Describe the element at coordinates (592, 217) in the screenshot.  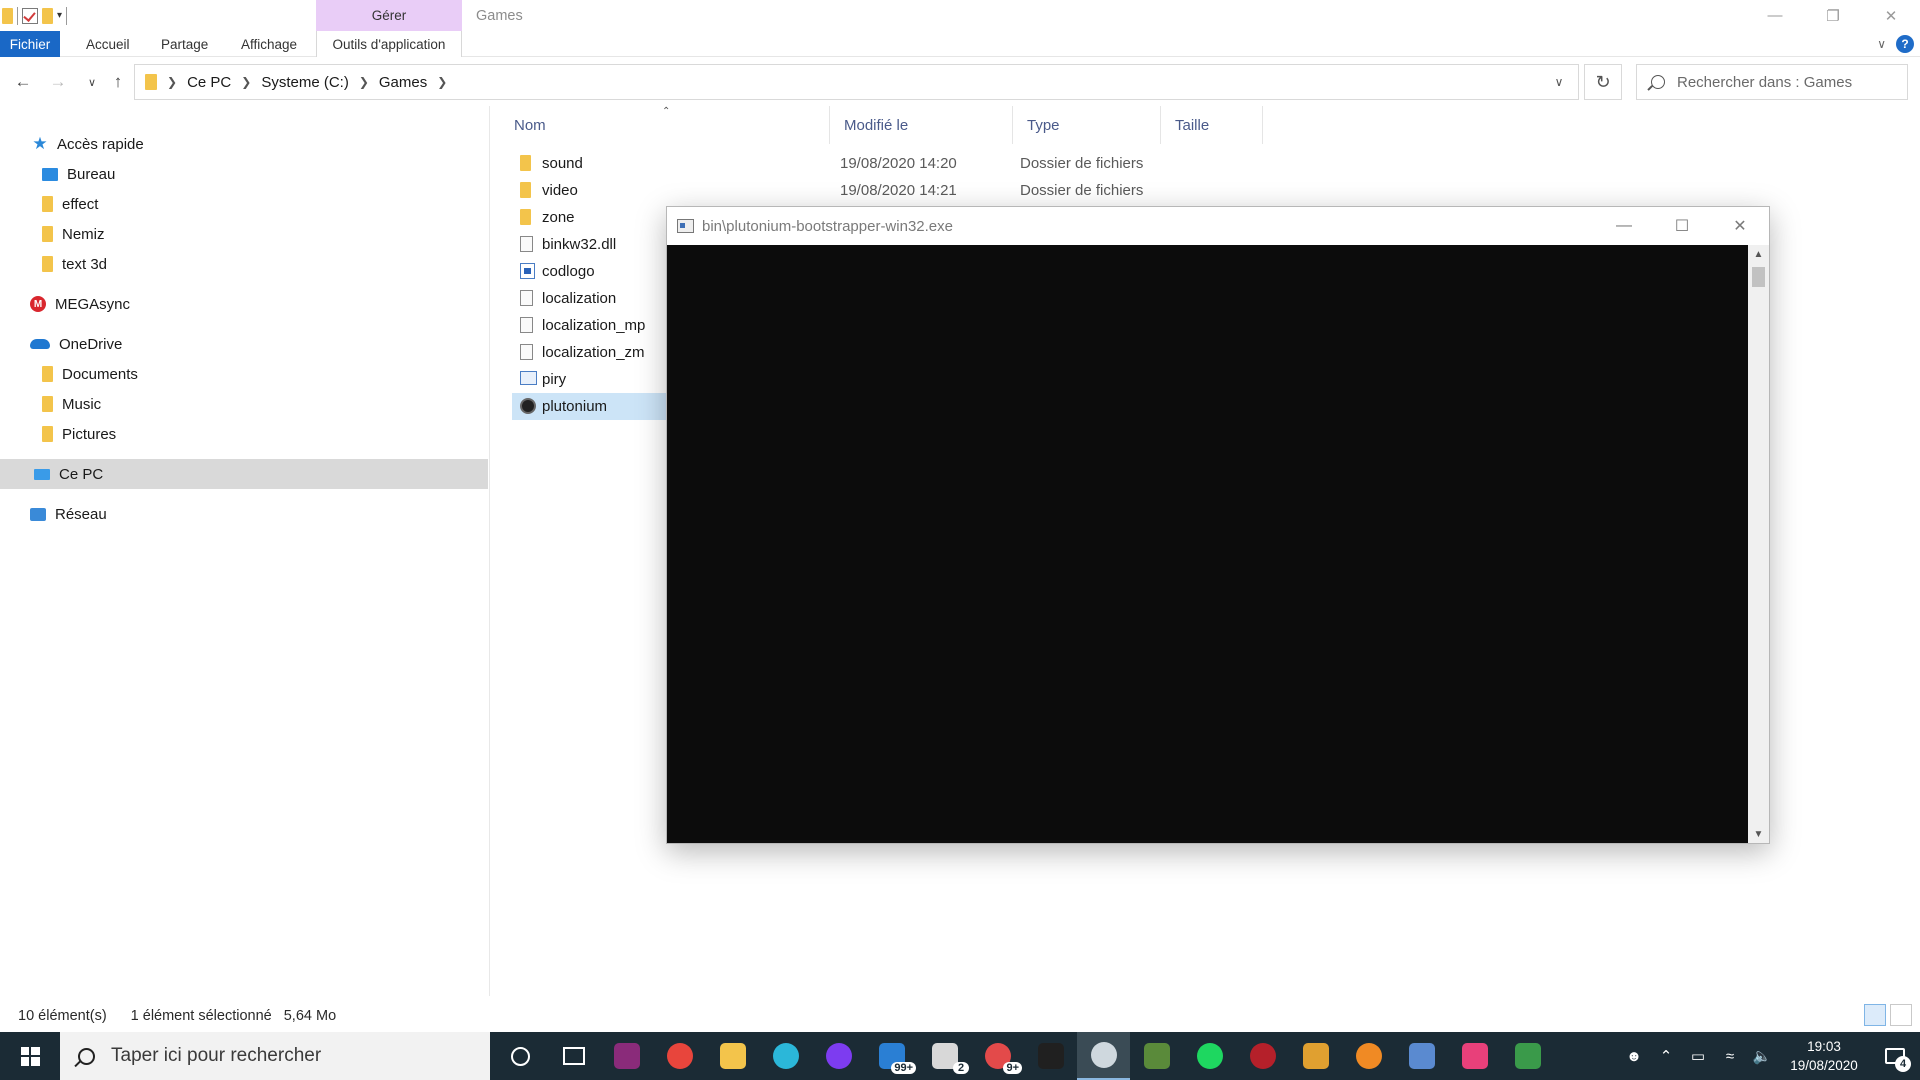
I see `file-row: zone` at that location.